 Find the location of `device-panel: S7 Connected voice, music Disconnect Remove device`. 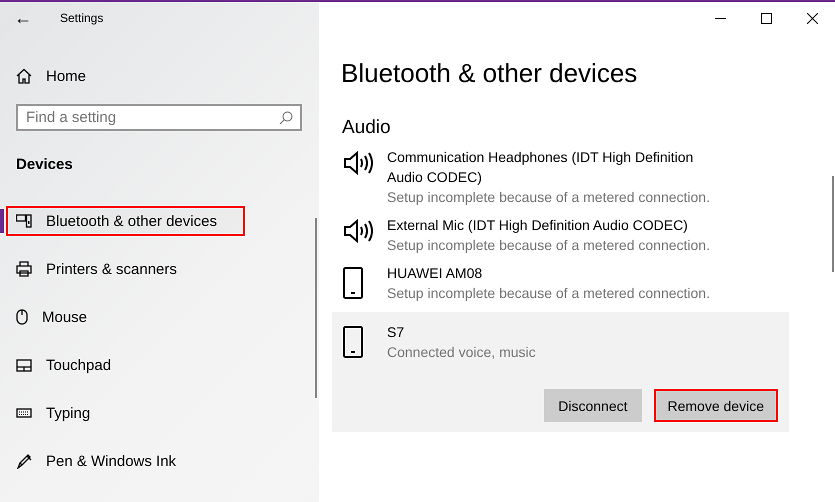

device-panel: S7 Connected voice, music Disconnect Remove device is located at coordinates (560, 372).